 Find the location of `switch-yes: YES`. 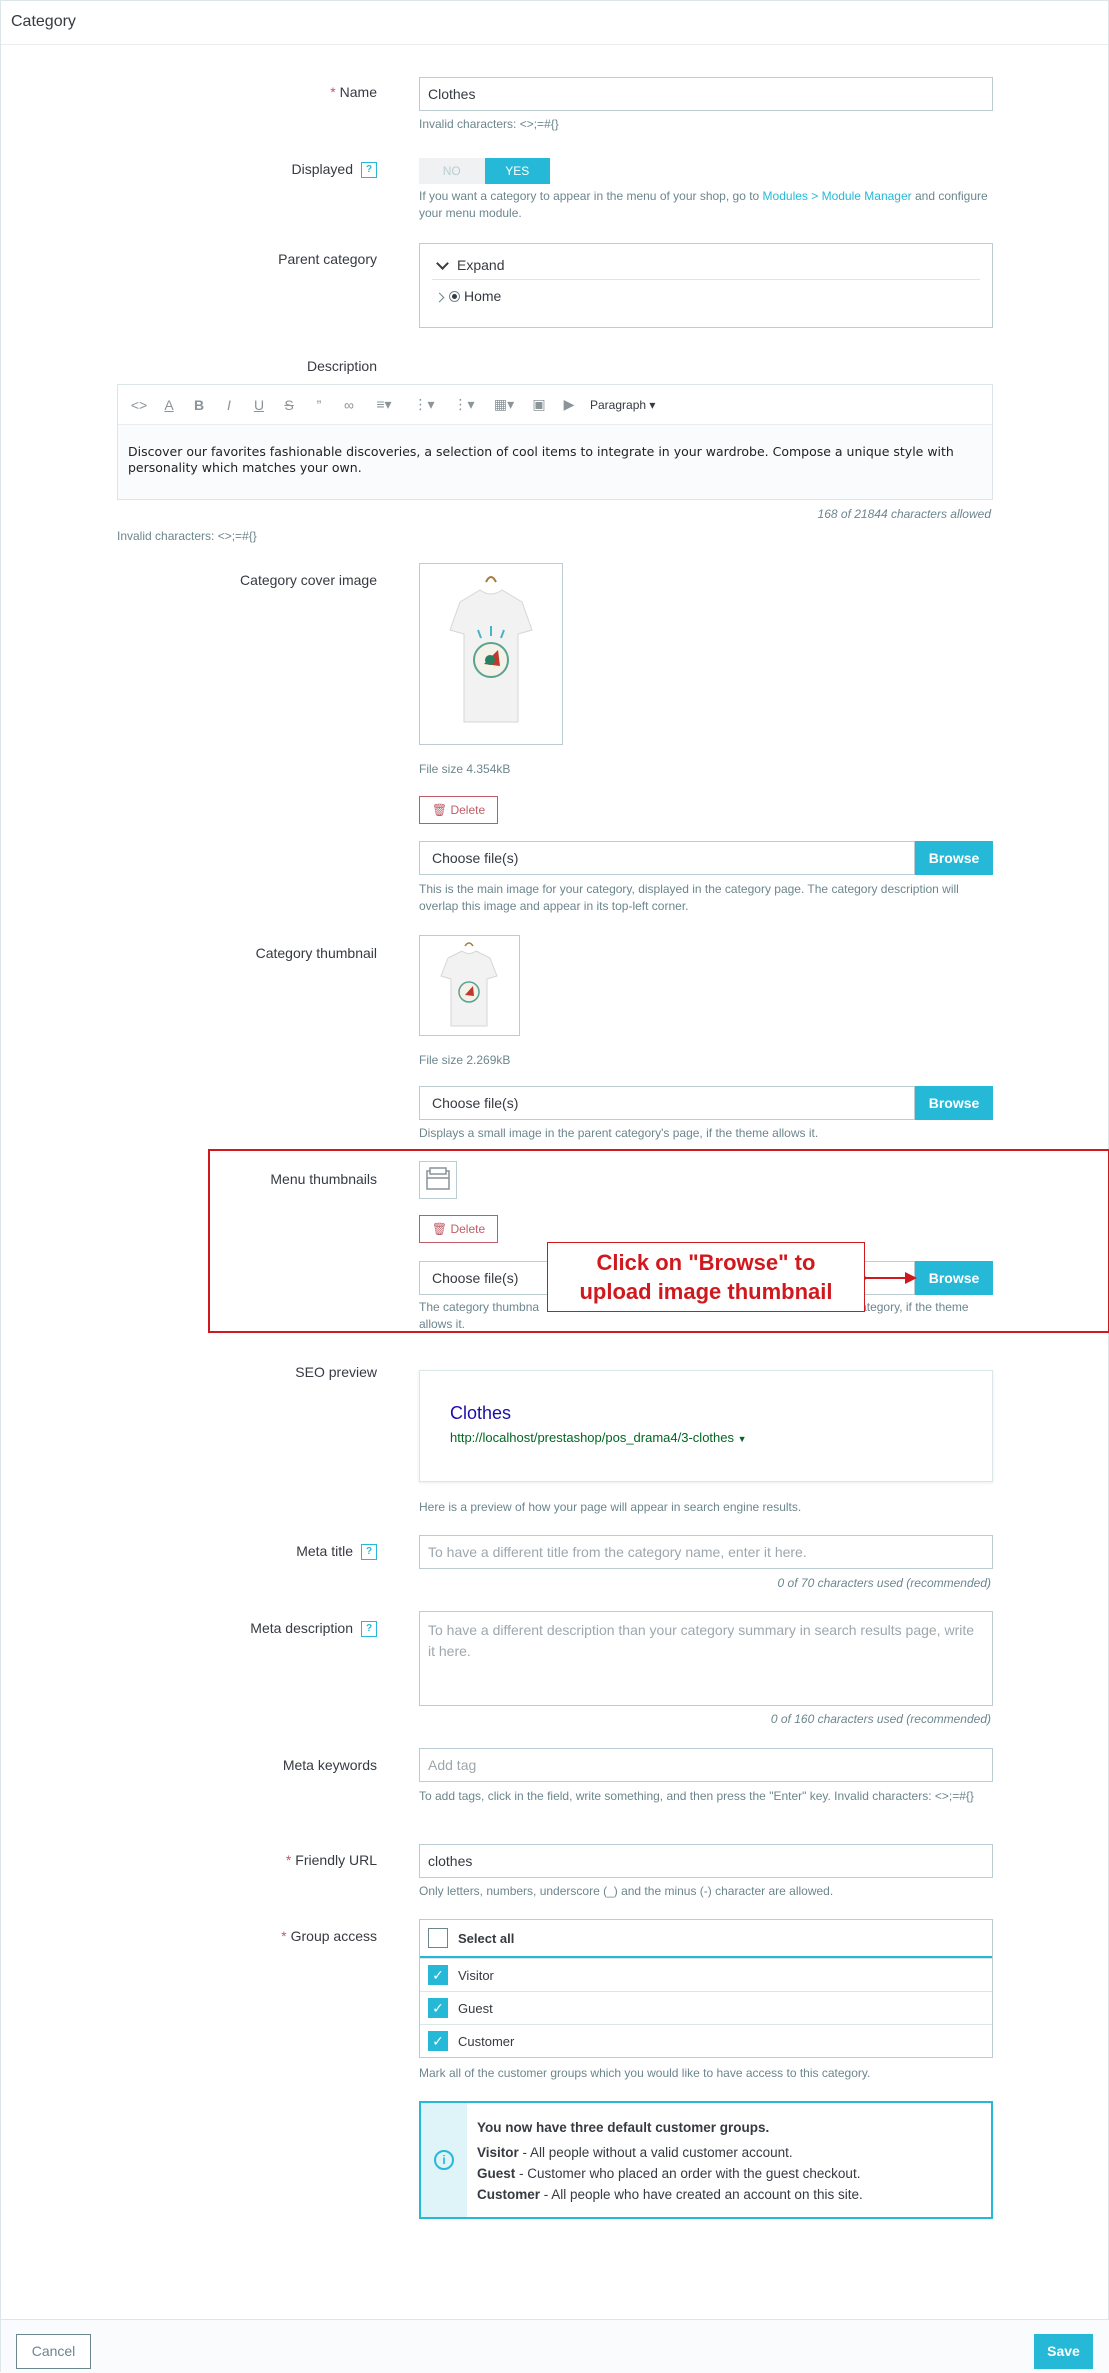

switch-yes: YES is located at coordinates (517, 171).